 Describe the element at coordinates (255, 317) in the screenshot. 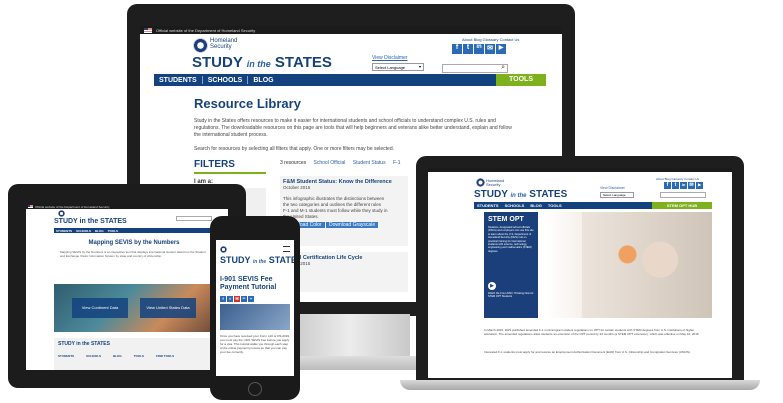

I see `phone-video` at that location.